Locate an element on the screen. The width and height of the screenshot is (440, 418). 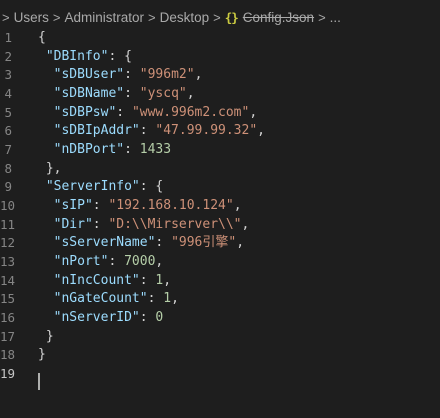
line-number: 3 is located at coordinates (8, 75).